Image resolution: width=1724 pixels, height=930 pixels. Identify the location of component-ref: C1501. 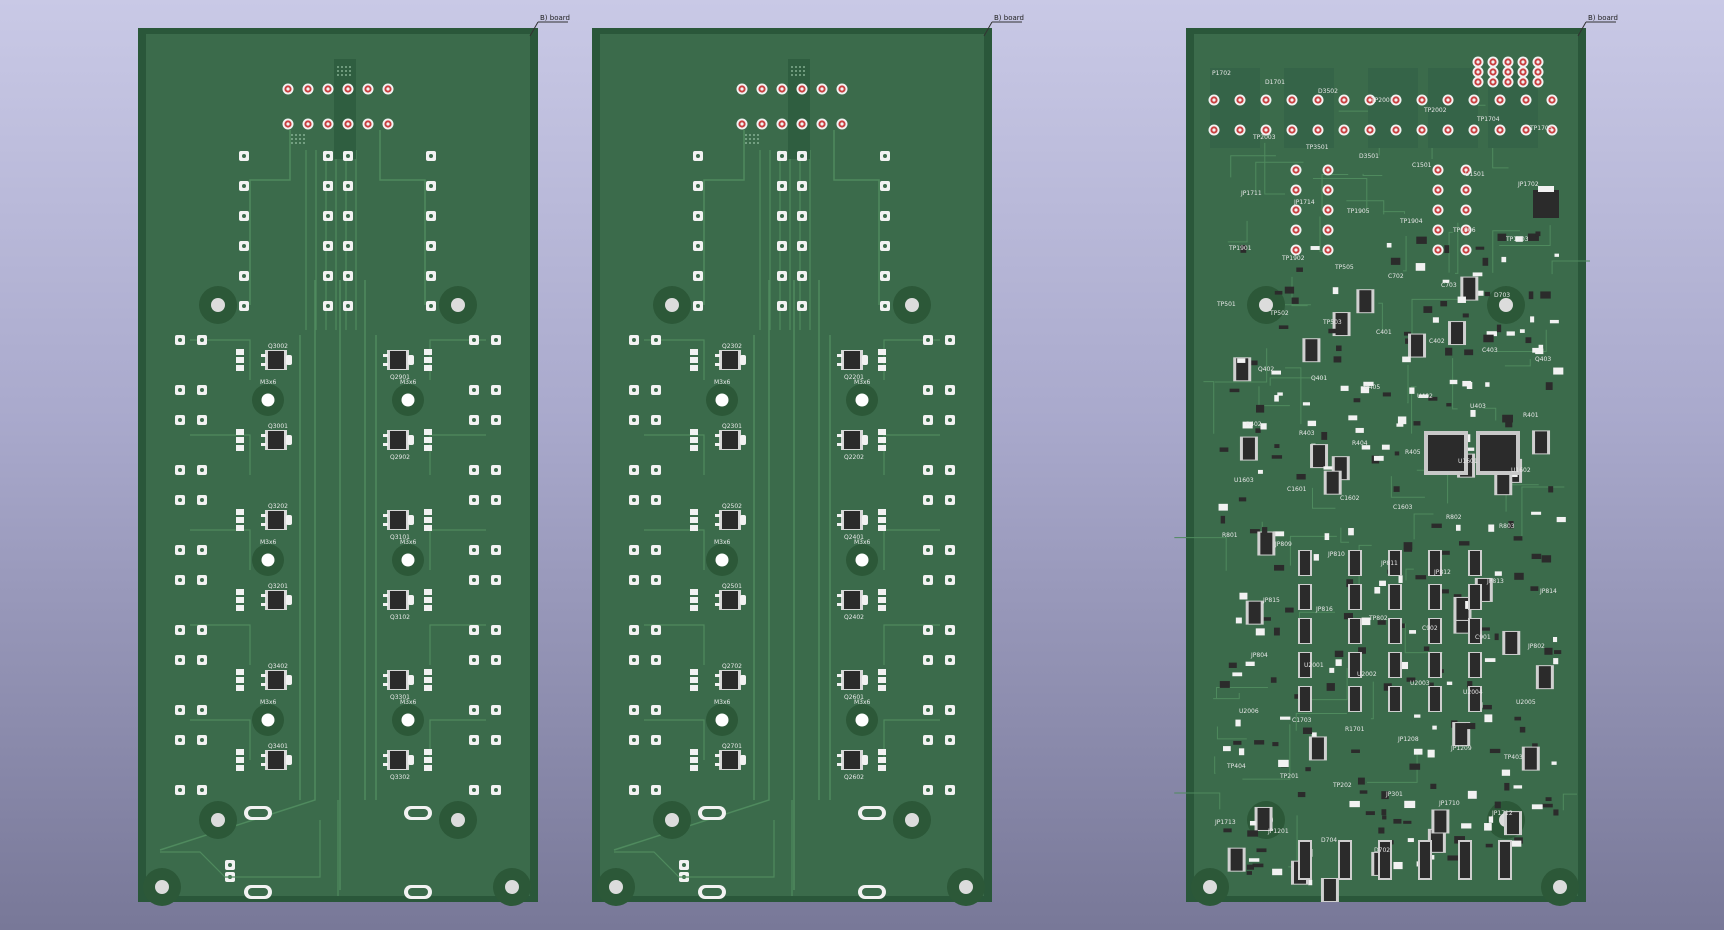
(1422, 165).